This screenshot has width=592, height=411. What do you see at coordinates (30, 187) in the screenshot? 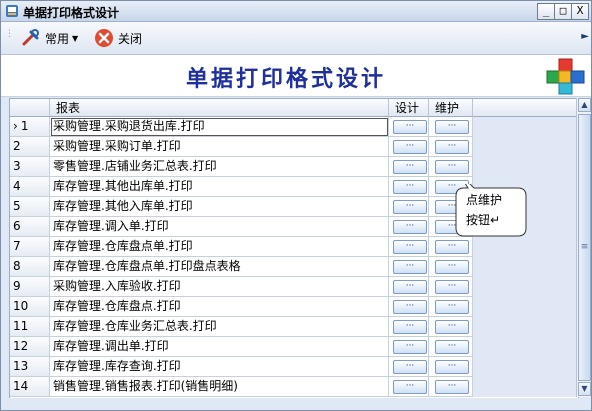
I see `row-number: 4` at bounding box center [30, 187].